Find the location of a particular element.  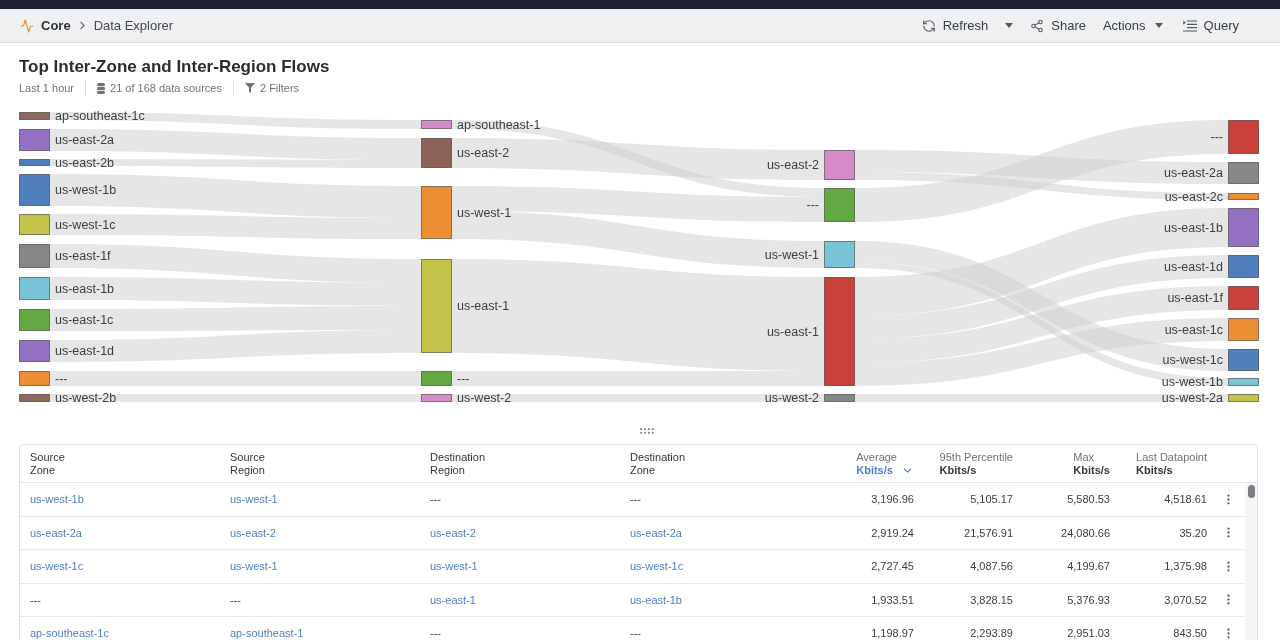

zone-link: us-east-1b is located at coordinates (656, 599).